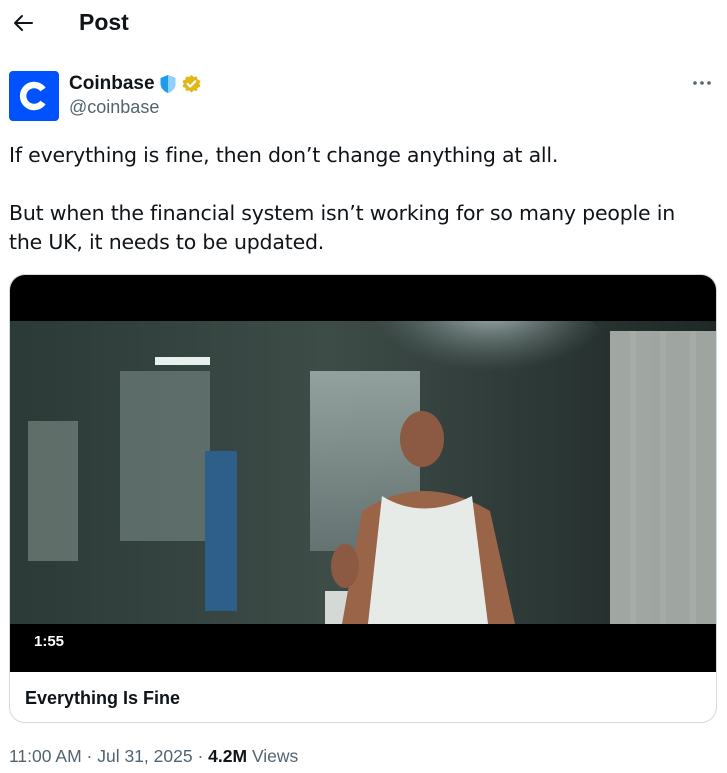  I want to click on more-dots-icon, so click(702, 83).